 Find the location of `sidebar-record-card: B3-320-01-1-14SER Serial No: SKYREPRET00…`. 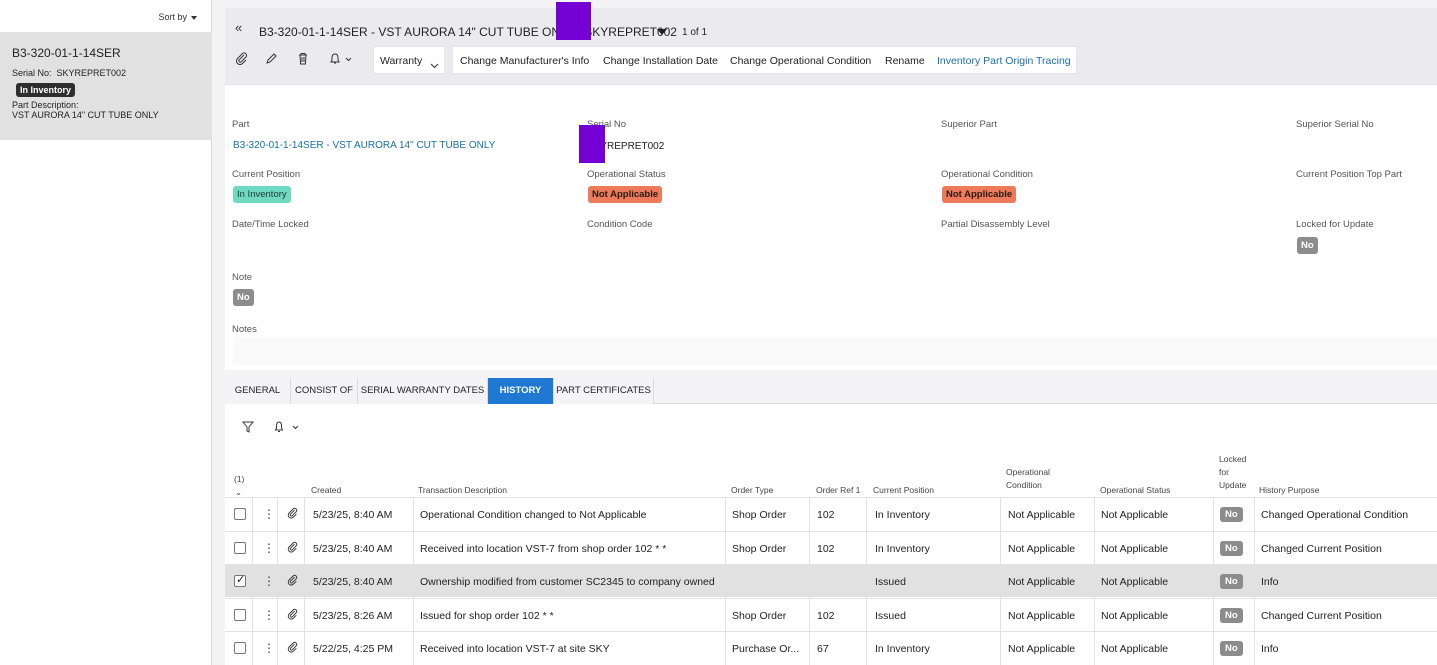

sidebar-record-card: B3-320-01-1-14SER Serial No: SKYREPRET00… is located at coordinates (106, 86).